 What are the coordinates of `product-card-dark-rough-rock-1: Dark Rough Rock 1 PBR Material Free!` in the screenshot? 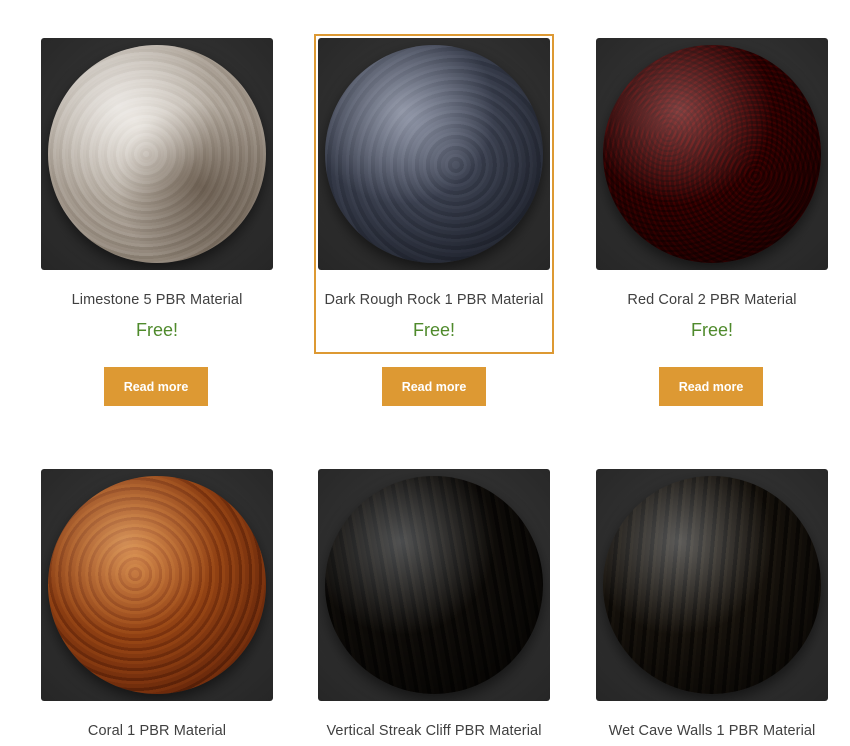 It's located at (434, 194).